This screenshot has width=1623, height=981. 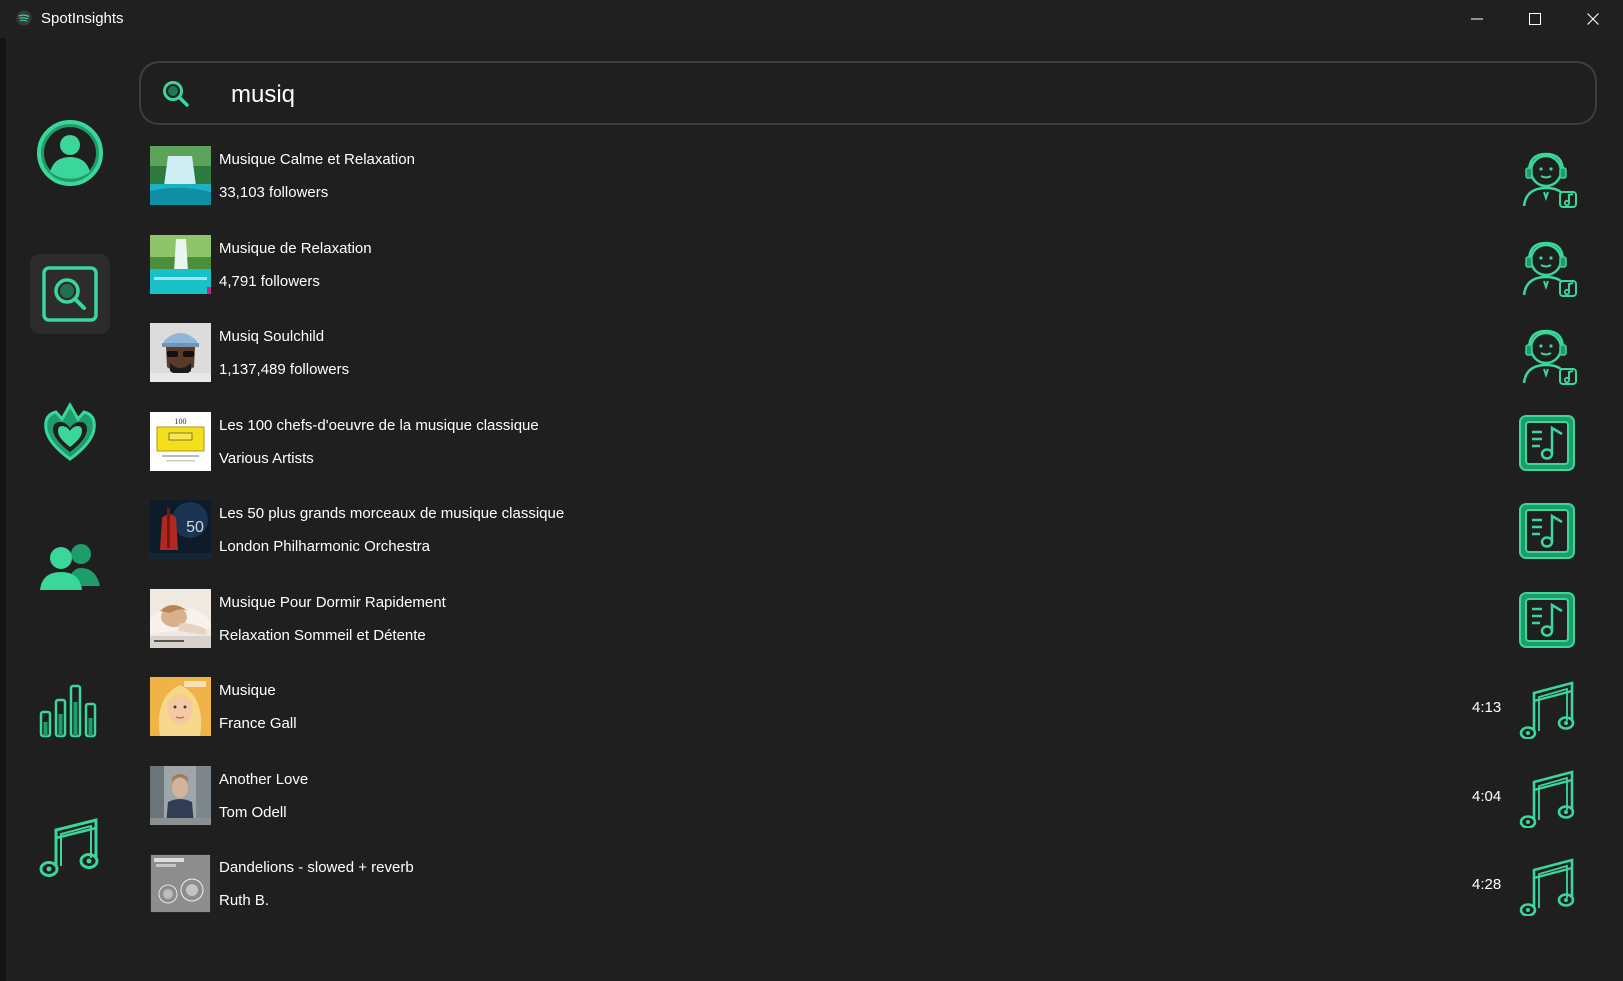 What do you see at coordinates (870, 367) in the screenshot?
I see `result-row: Musiq Soulchild 1,137,489 followers` at bounding box center [870, 367].